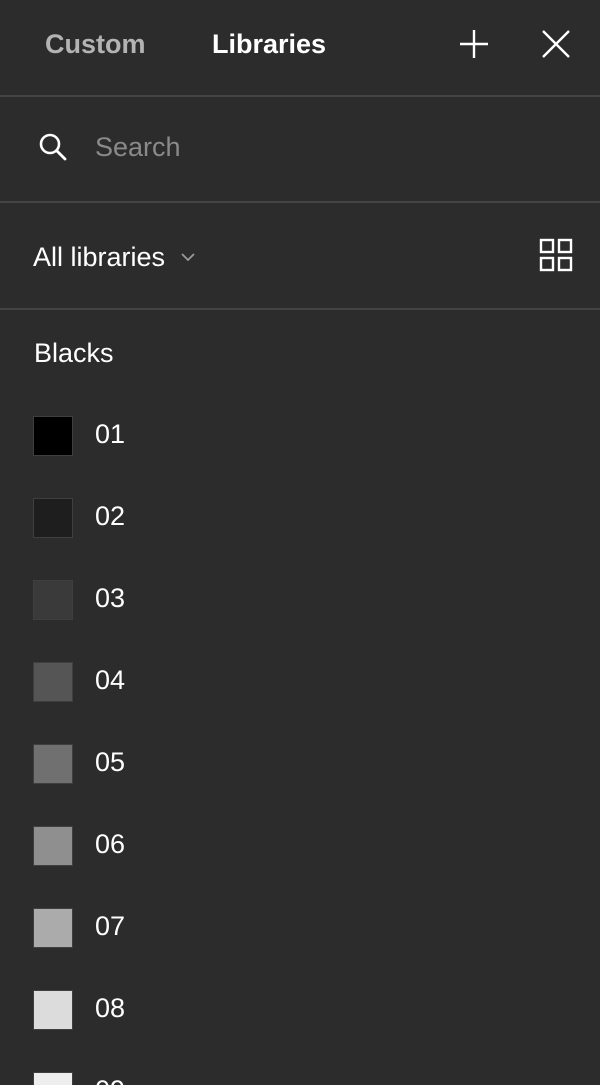 Image resolution: width=600 pixels, height=1085 pixels. What do you see at coordinates (300, 457) in the screenshot?
I see `color-style-item: 01` at bounding box center [300, 457].